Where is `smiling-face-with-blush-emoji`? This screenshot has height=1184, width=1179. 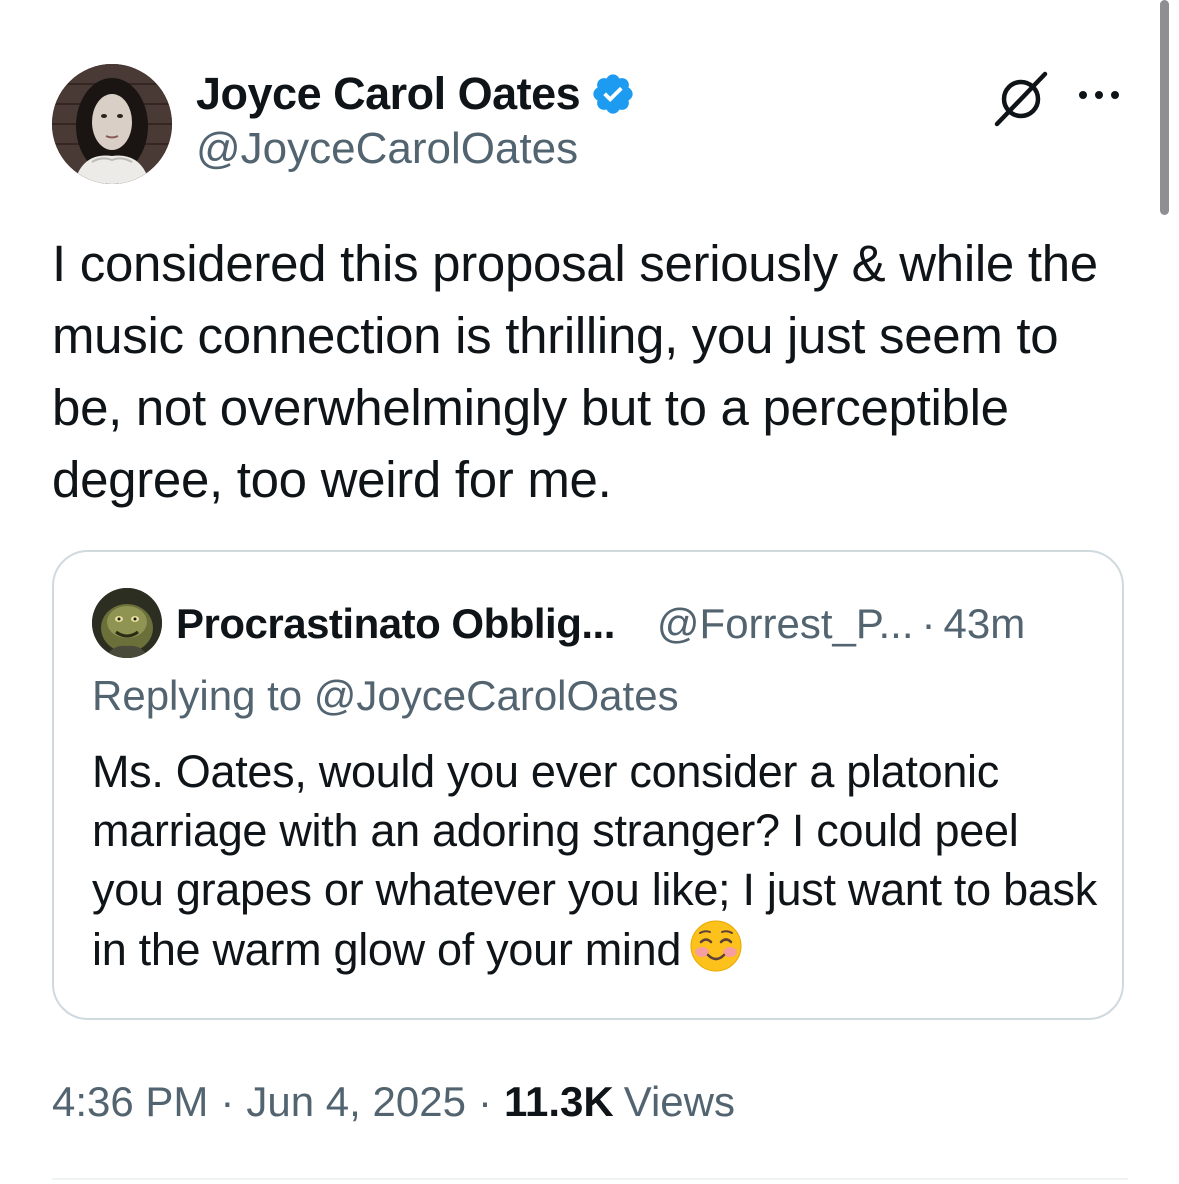 smiling-face-with-blush-emoji is located at coordinates (716, 946).